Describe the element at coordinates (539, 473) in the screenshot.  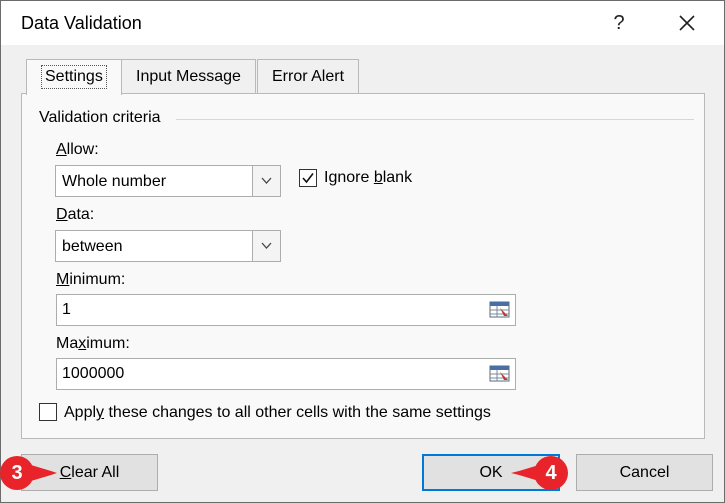
I see `step-4-callout: 4` at that location.